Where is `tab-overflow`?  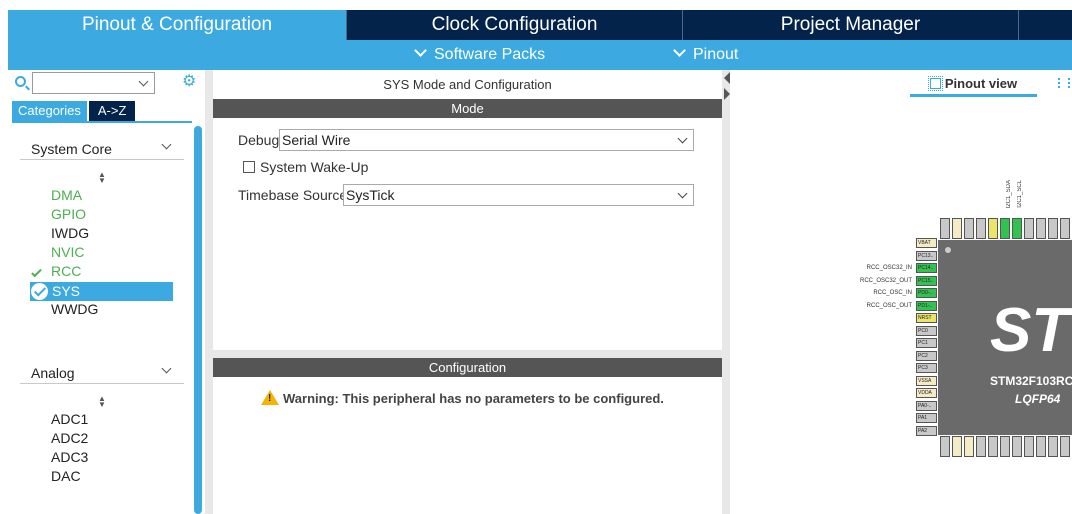 tab-overflow is located at coordinates (1045, 25).